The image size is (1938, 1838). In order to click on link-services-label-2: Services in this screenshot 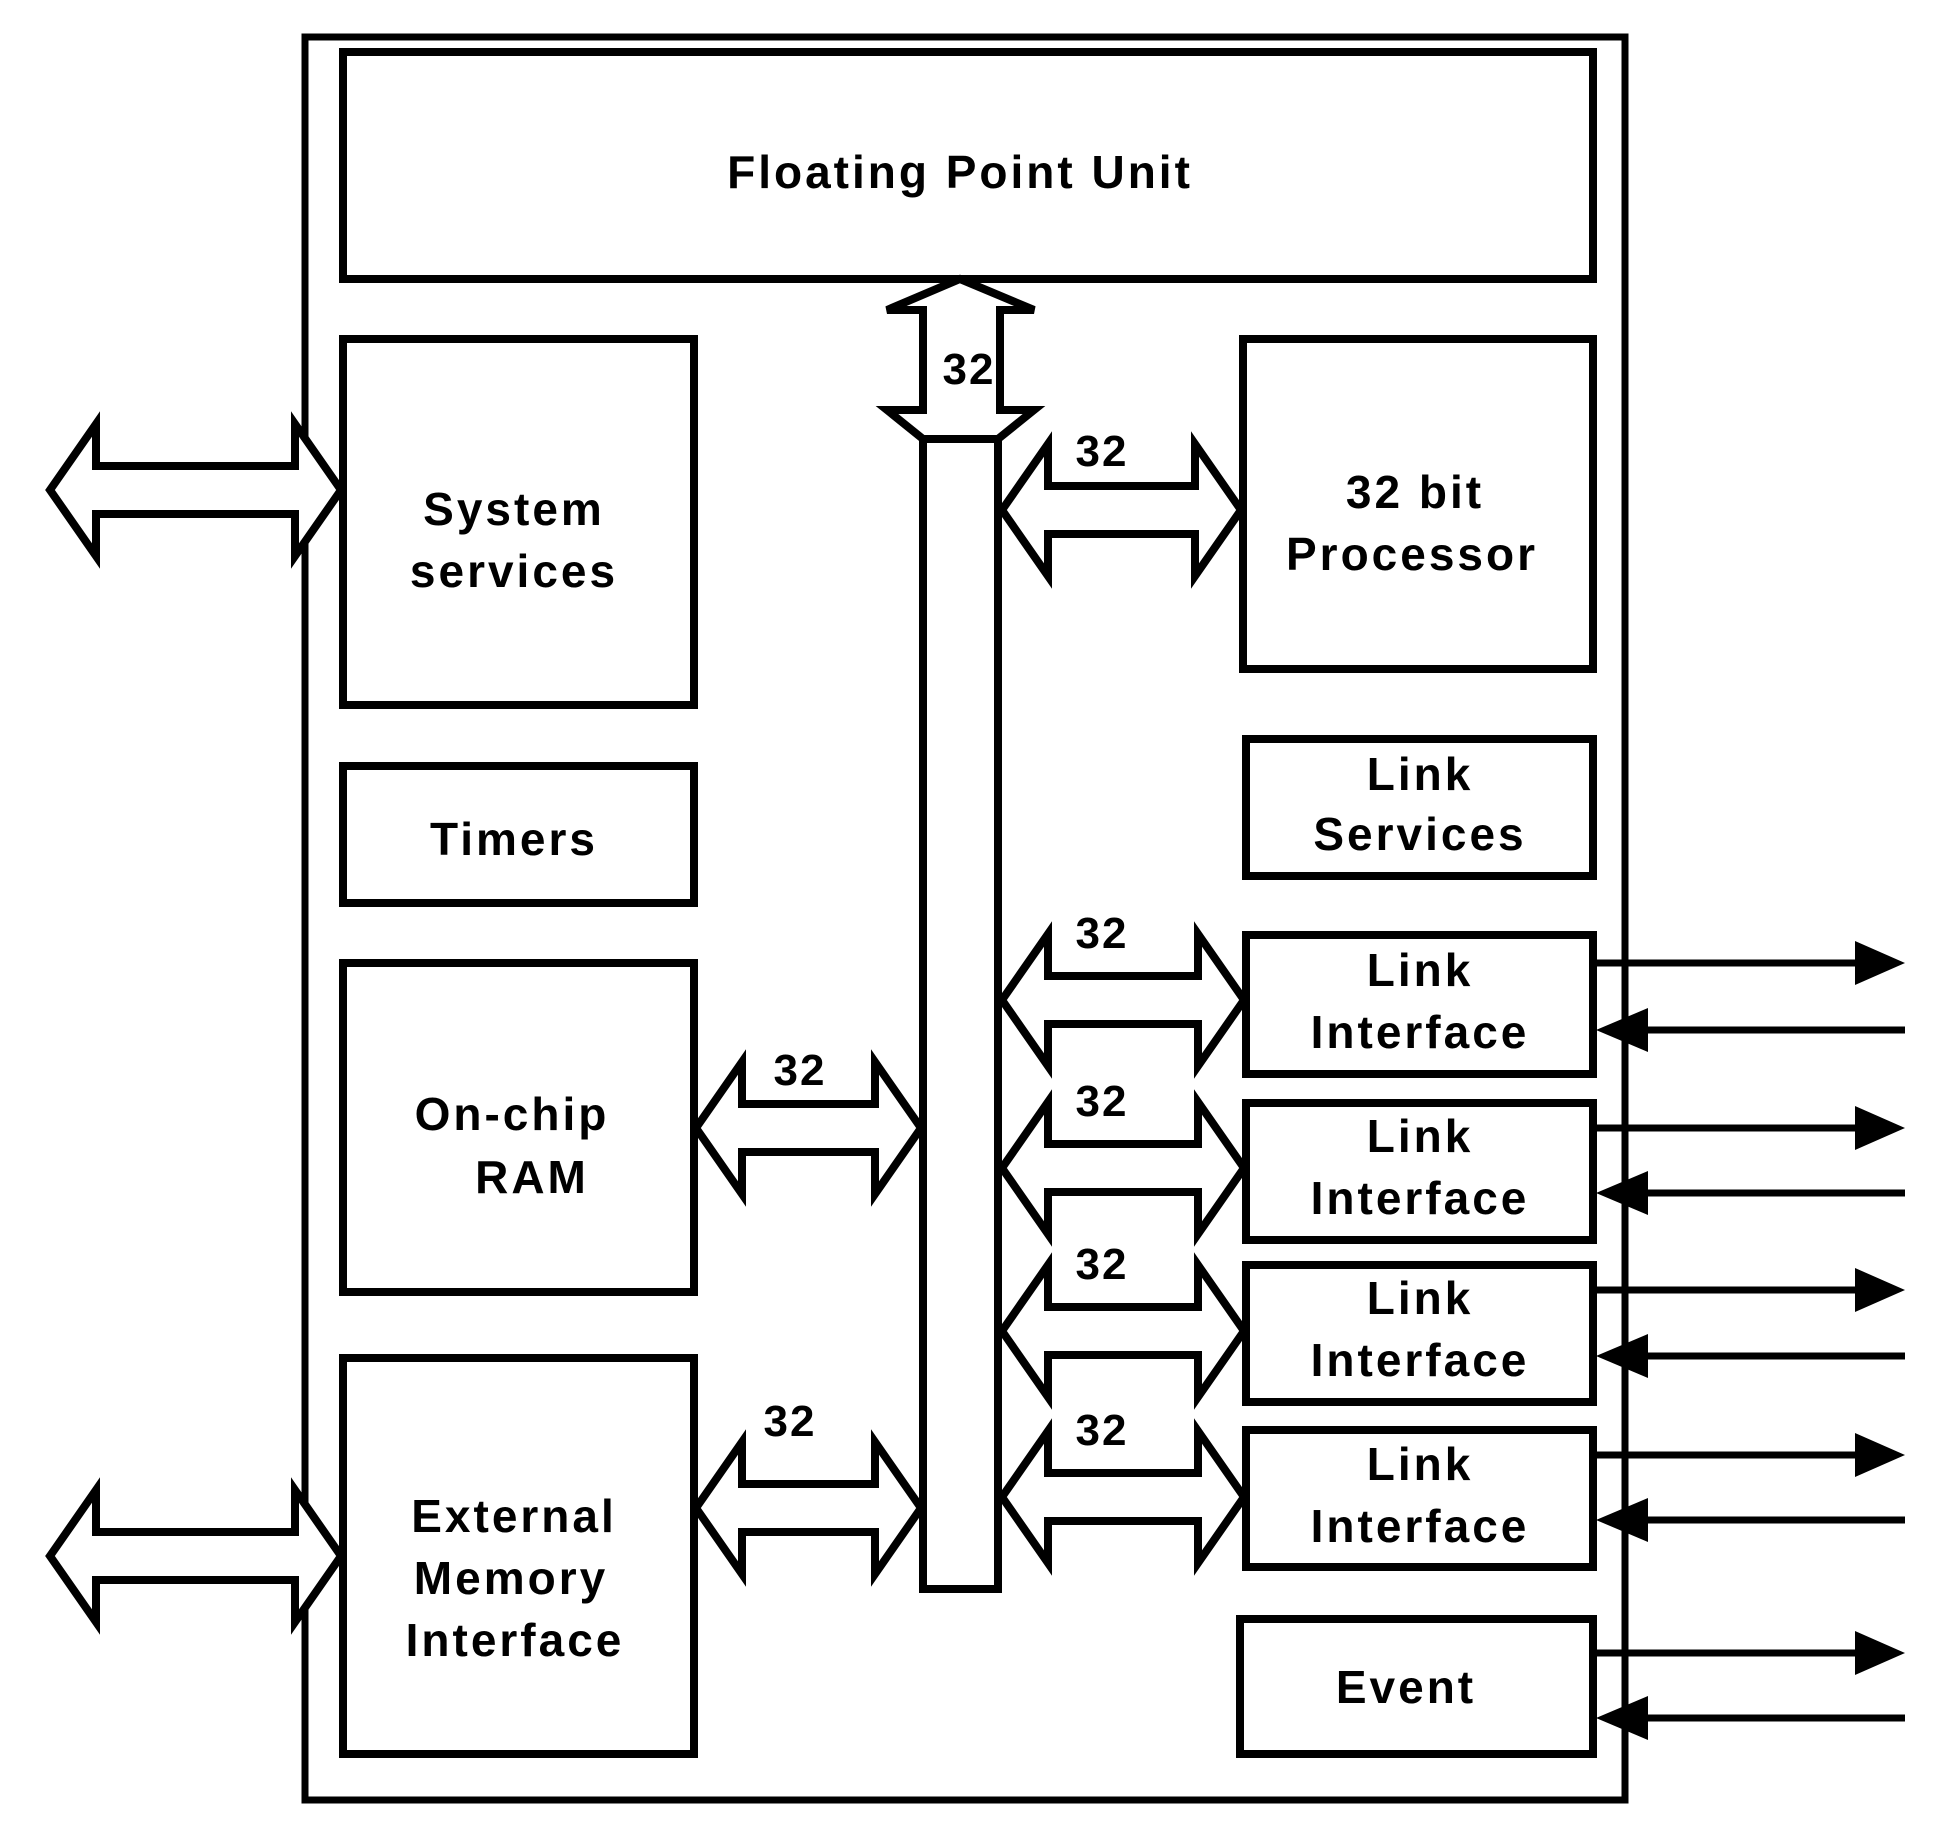, I will do `click(1419, 834)`.